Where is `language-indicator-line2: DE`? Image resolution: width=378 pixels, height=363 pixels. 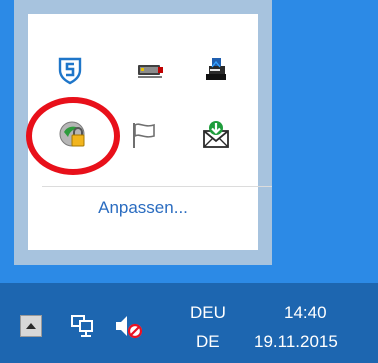 language-indicator-line2: DE is located at coordinates (208, 342).